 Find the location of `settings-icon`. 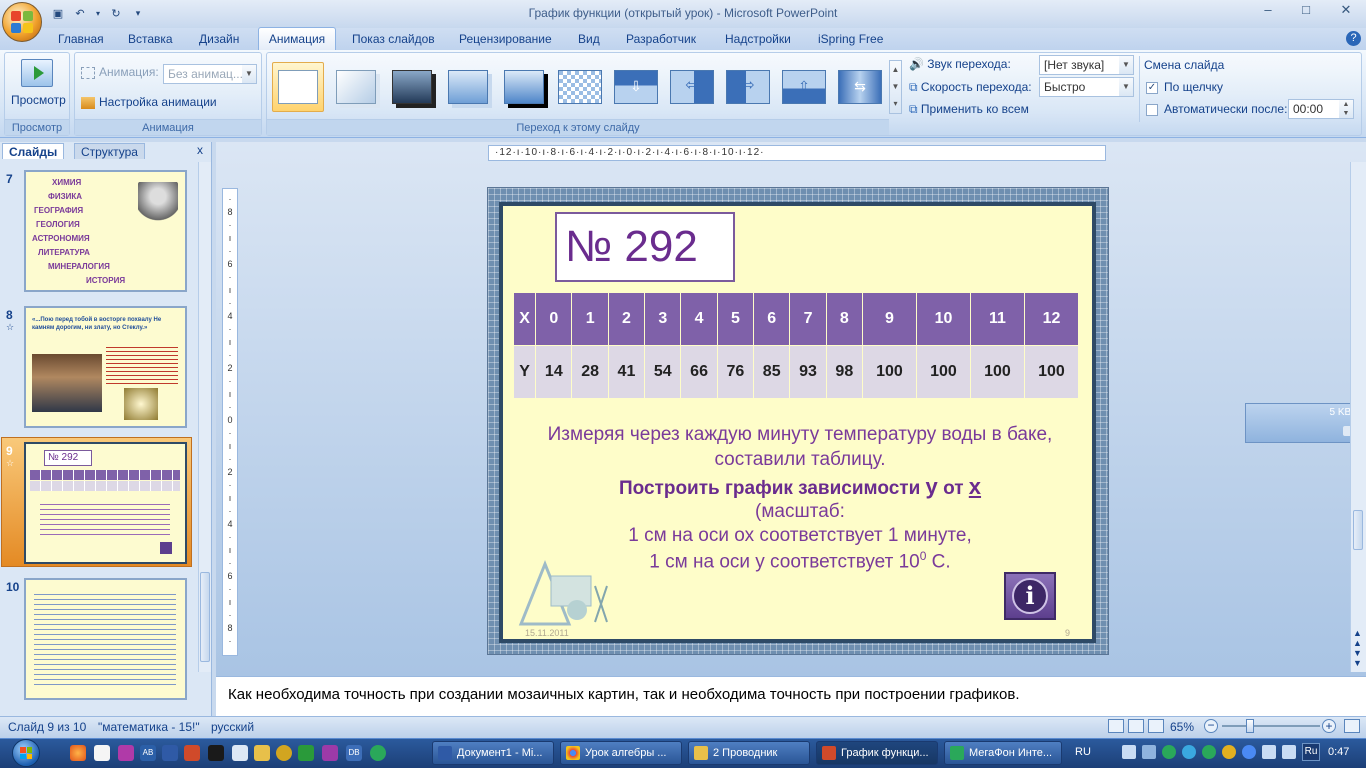

settings-icon is located at coordinates (284, 753).